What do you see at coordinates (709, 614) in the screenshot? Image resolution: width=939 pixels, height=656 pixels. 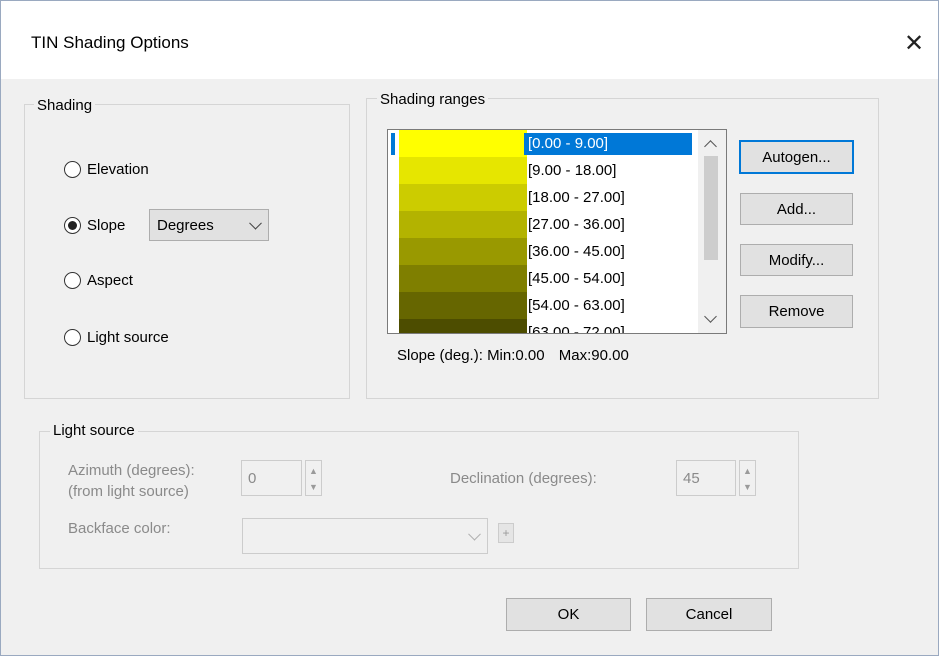 I see `cancel-button: Cancel` at bounding box center [709, 614].